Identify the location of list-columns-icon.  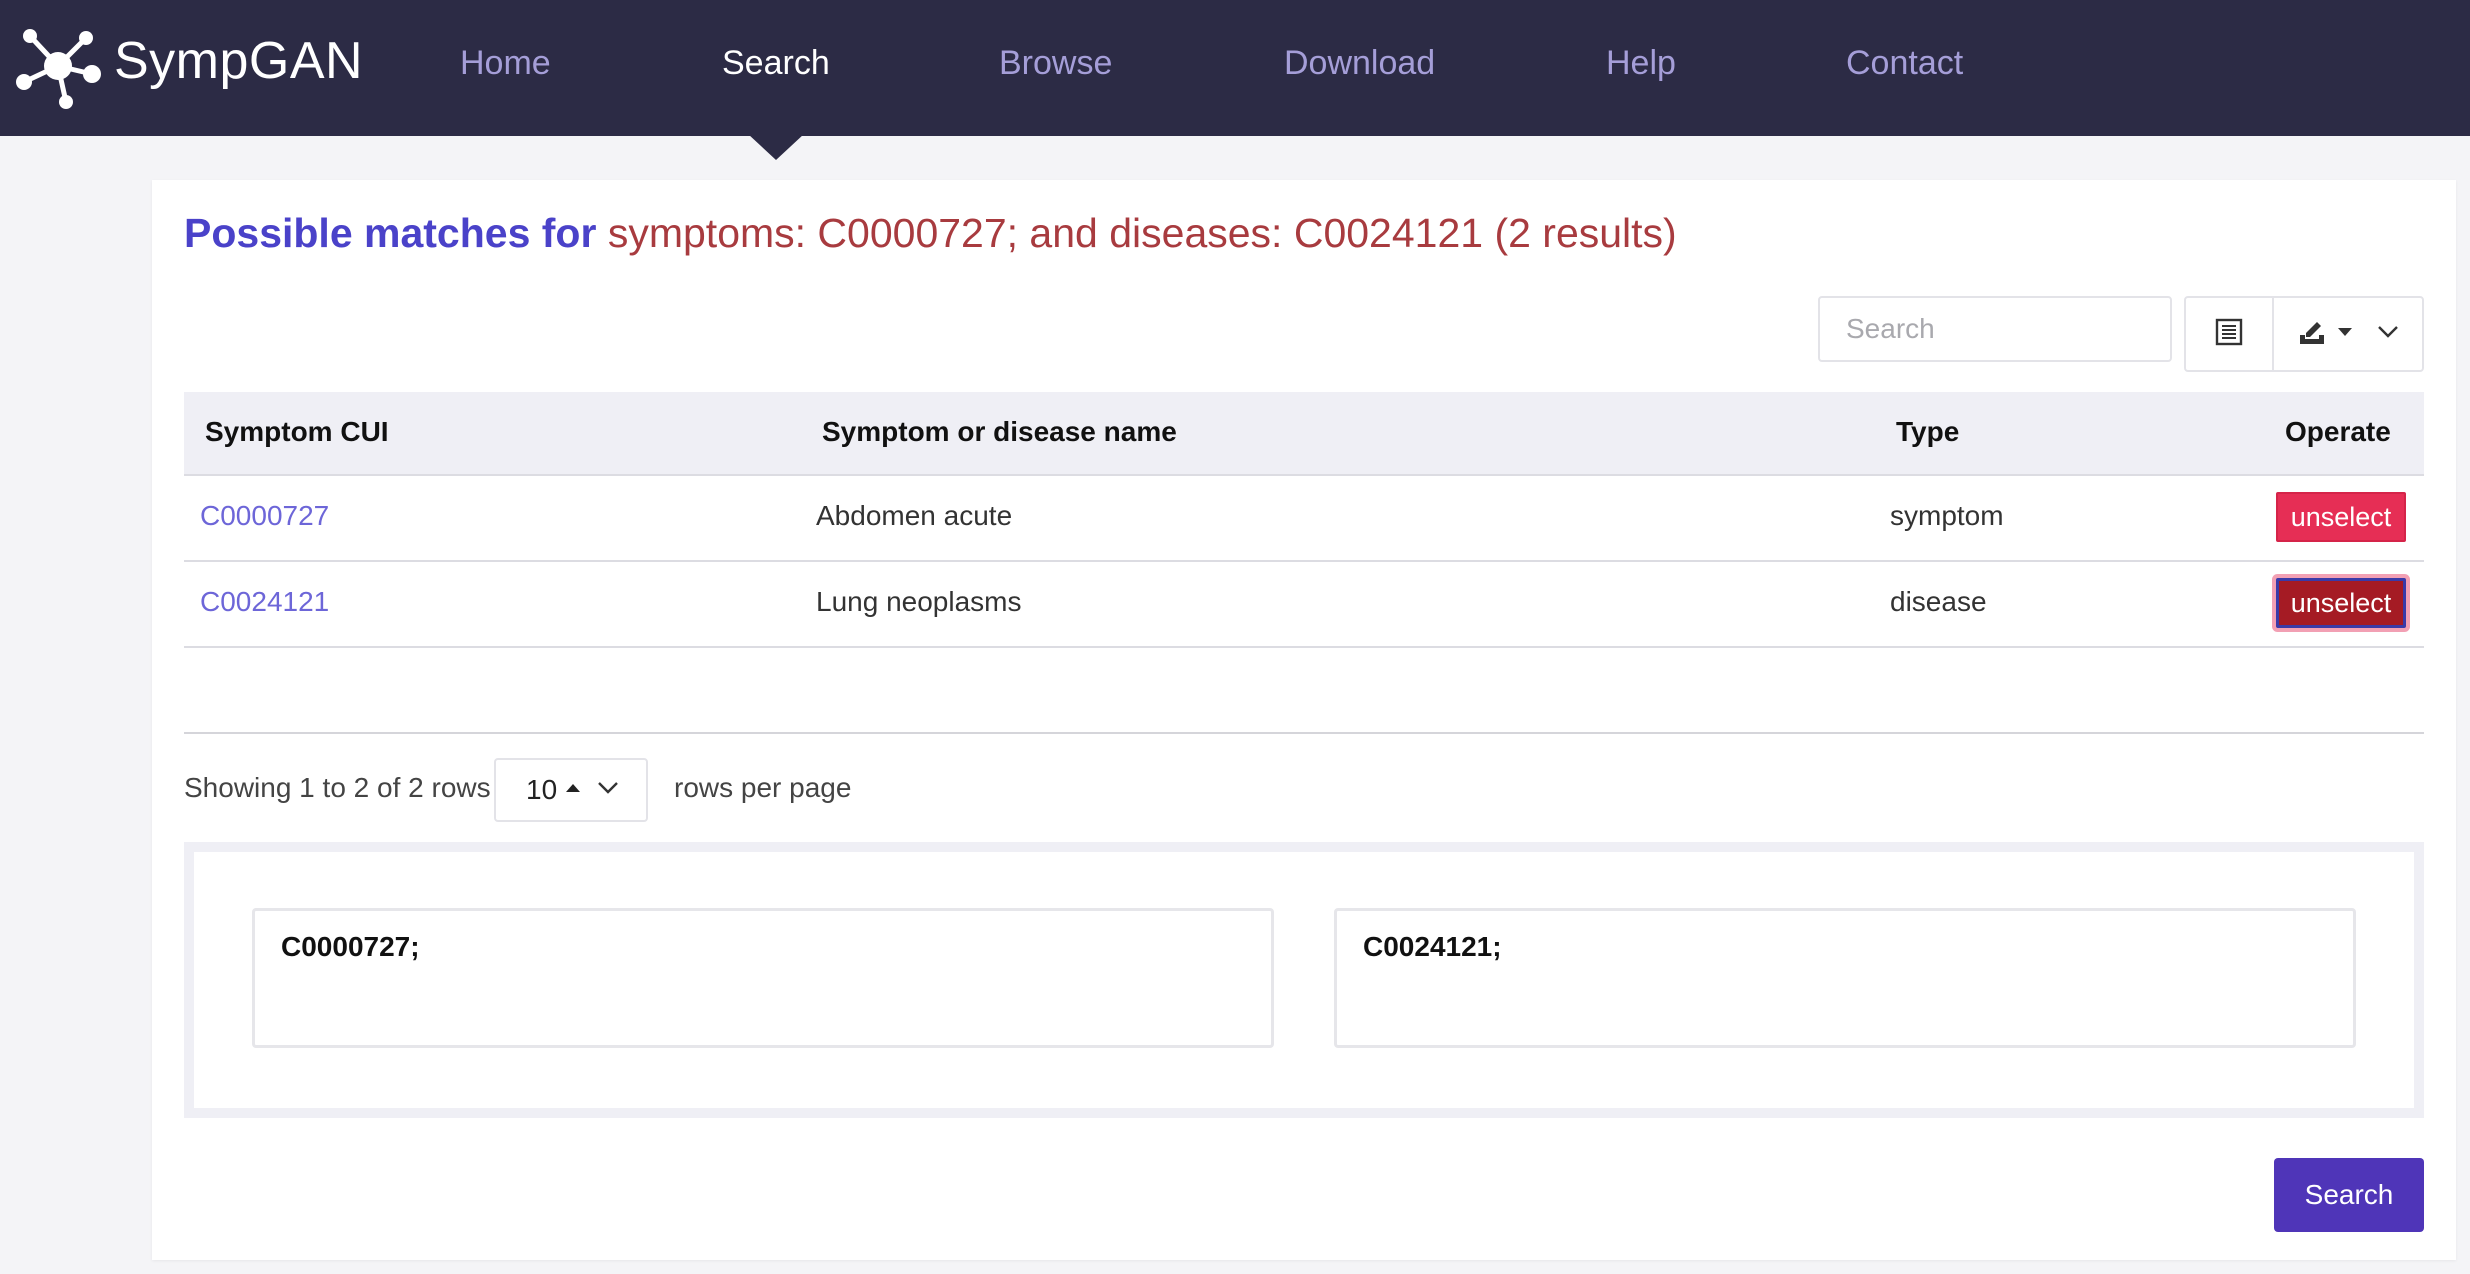
(2229, 334).